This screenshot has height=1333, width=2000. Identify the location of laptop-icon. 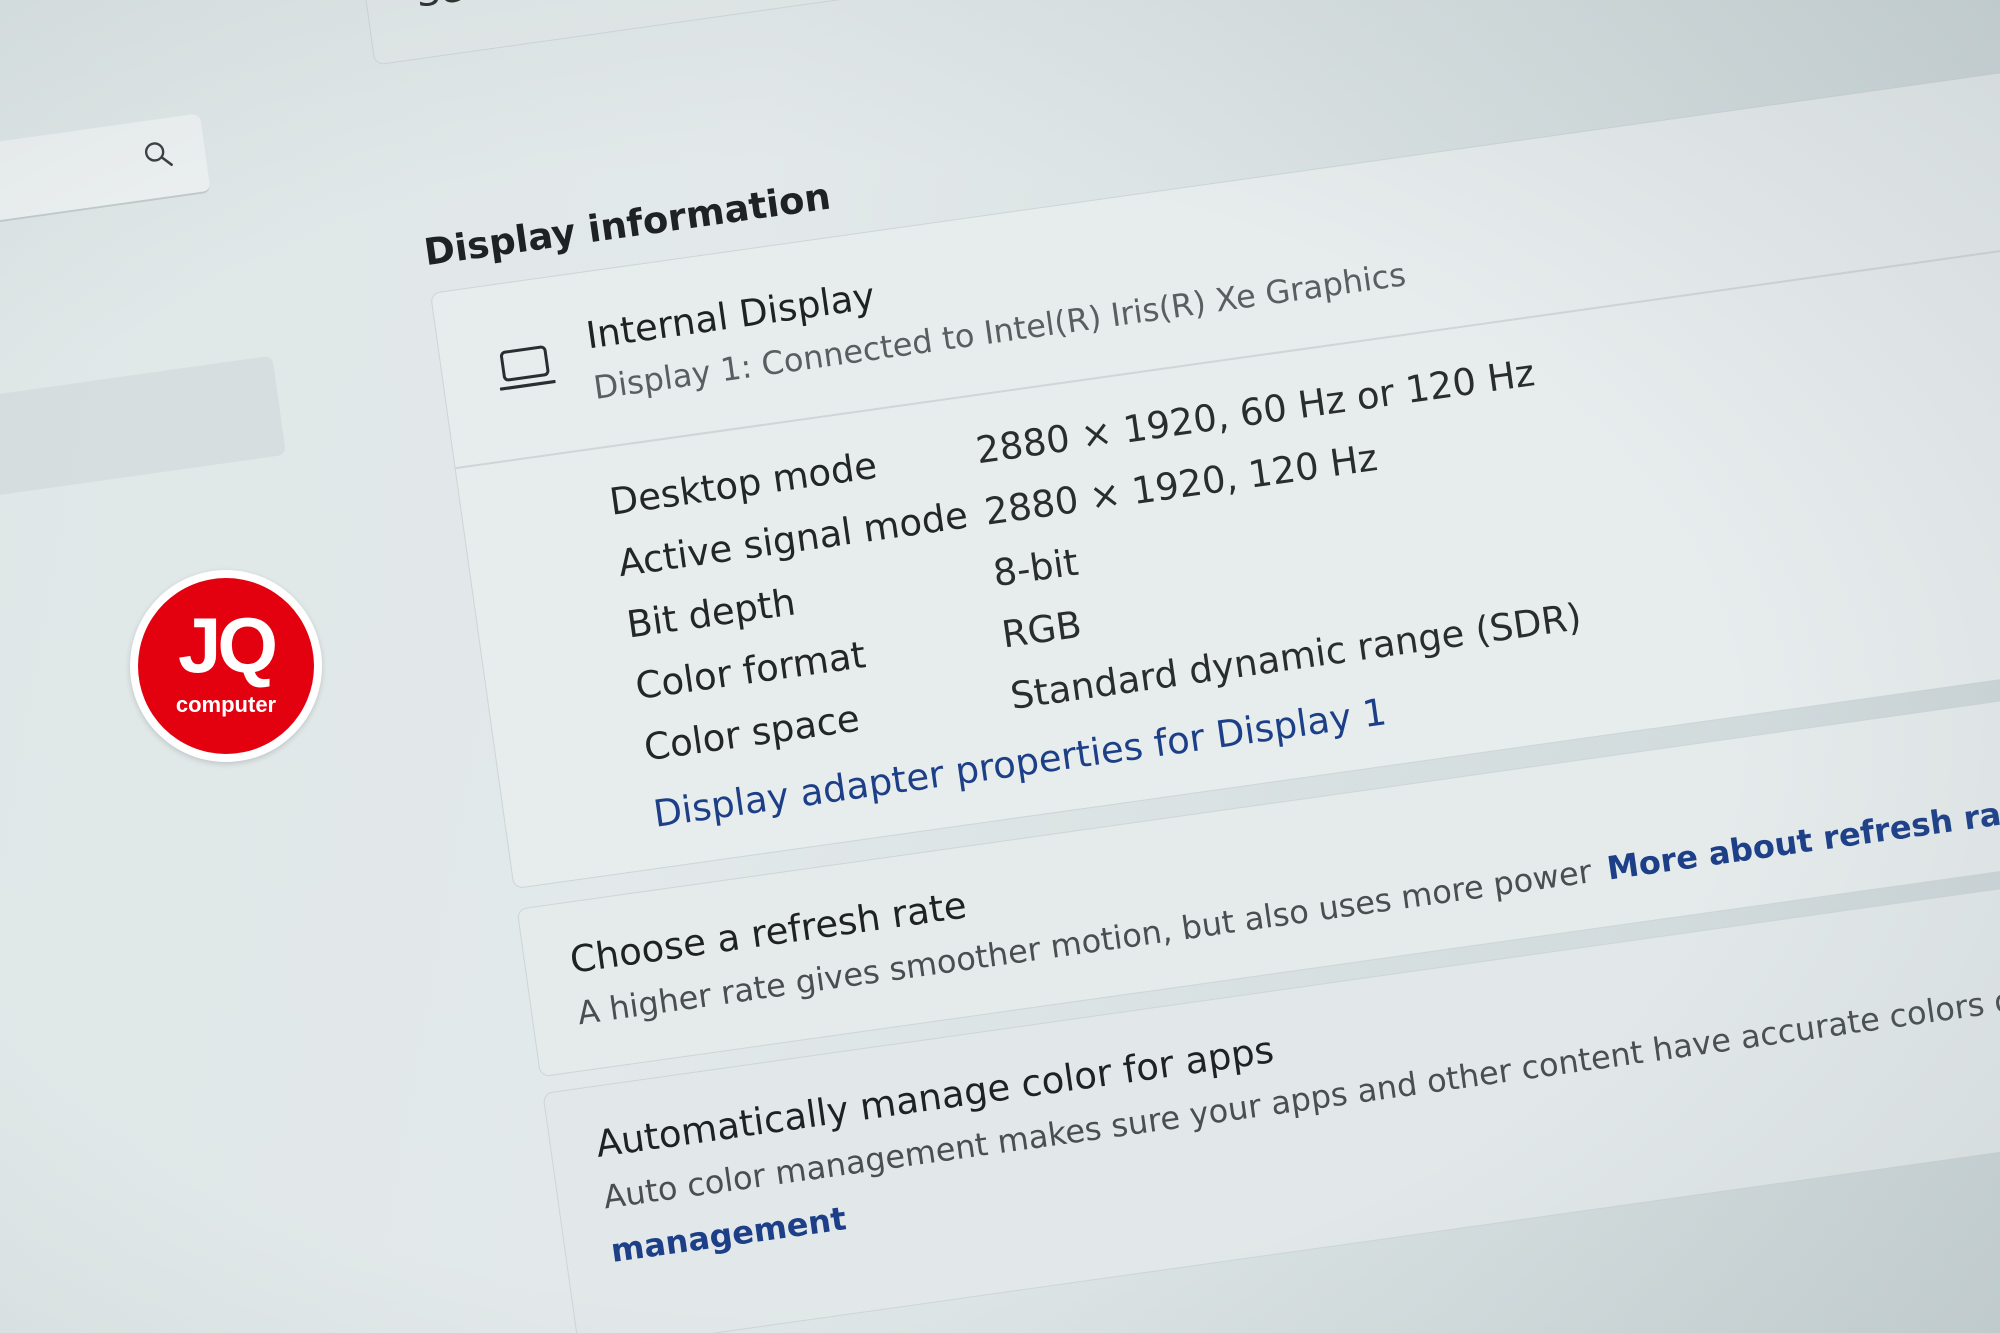
(528, 368).